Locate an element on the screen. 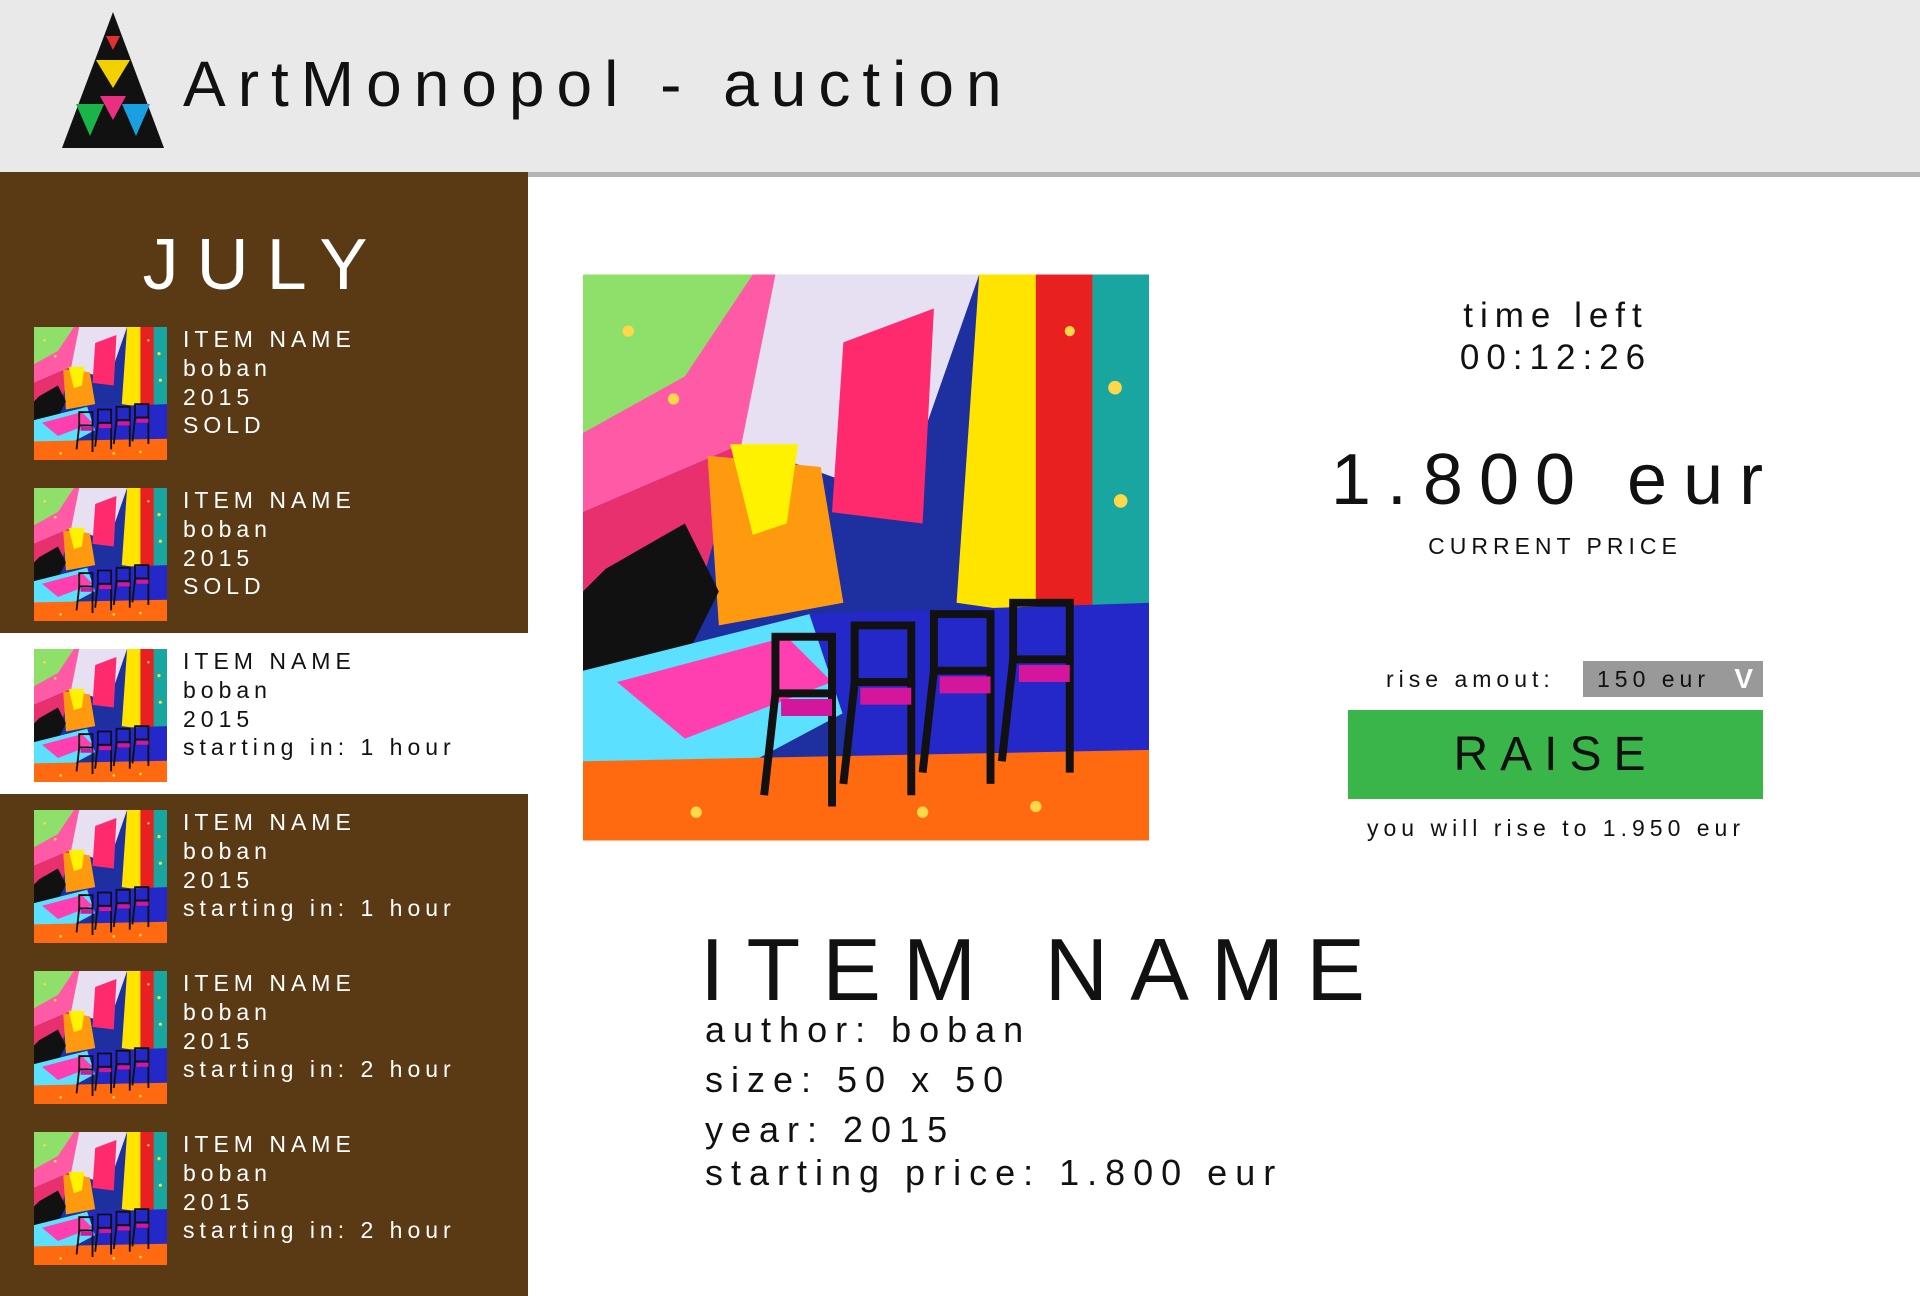  item-starting-price-detail: starting price: 1.800 eur is located at coordinates (994, 1172).